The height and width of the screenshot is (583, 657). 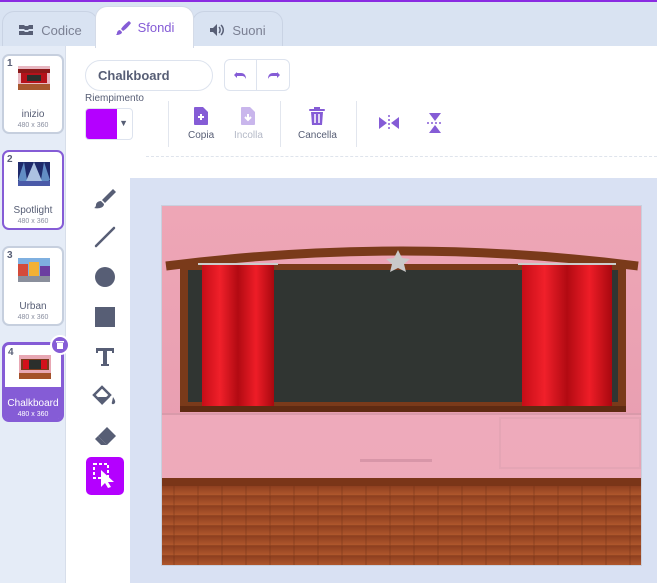 I want to click on dropdown-arrow-icon: ▼, so click(x=123, y=123).